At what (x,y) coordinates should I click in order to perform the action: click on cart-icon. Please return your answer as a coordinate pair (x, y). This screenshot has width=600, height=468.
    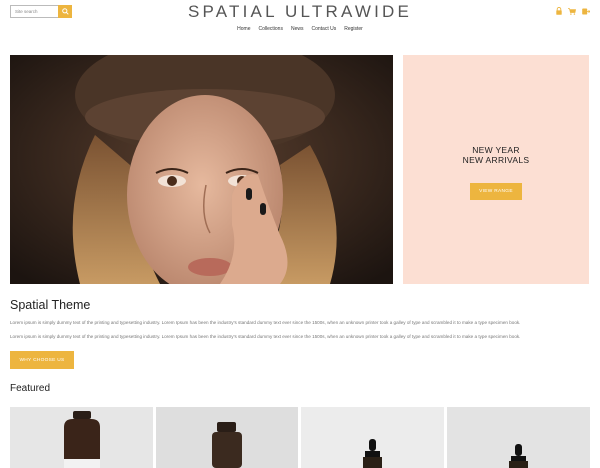
    Looking at the image, I should click on (572, 11).